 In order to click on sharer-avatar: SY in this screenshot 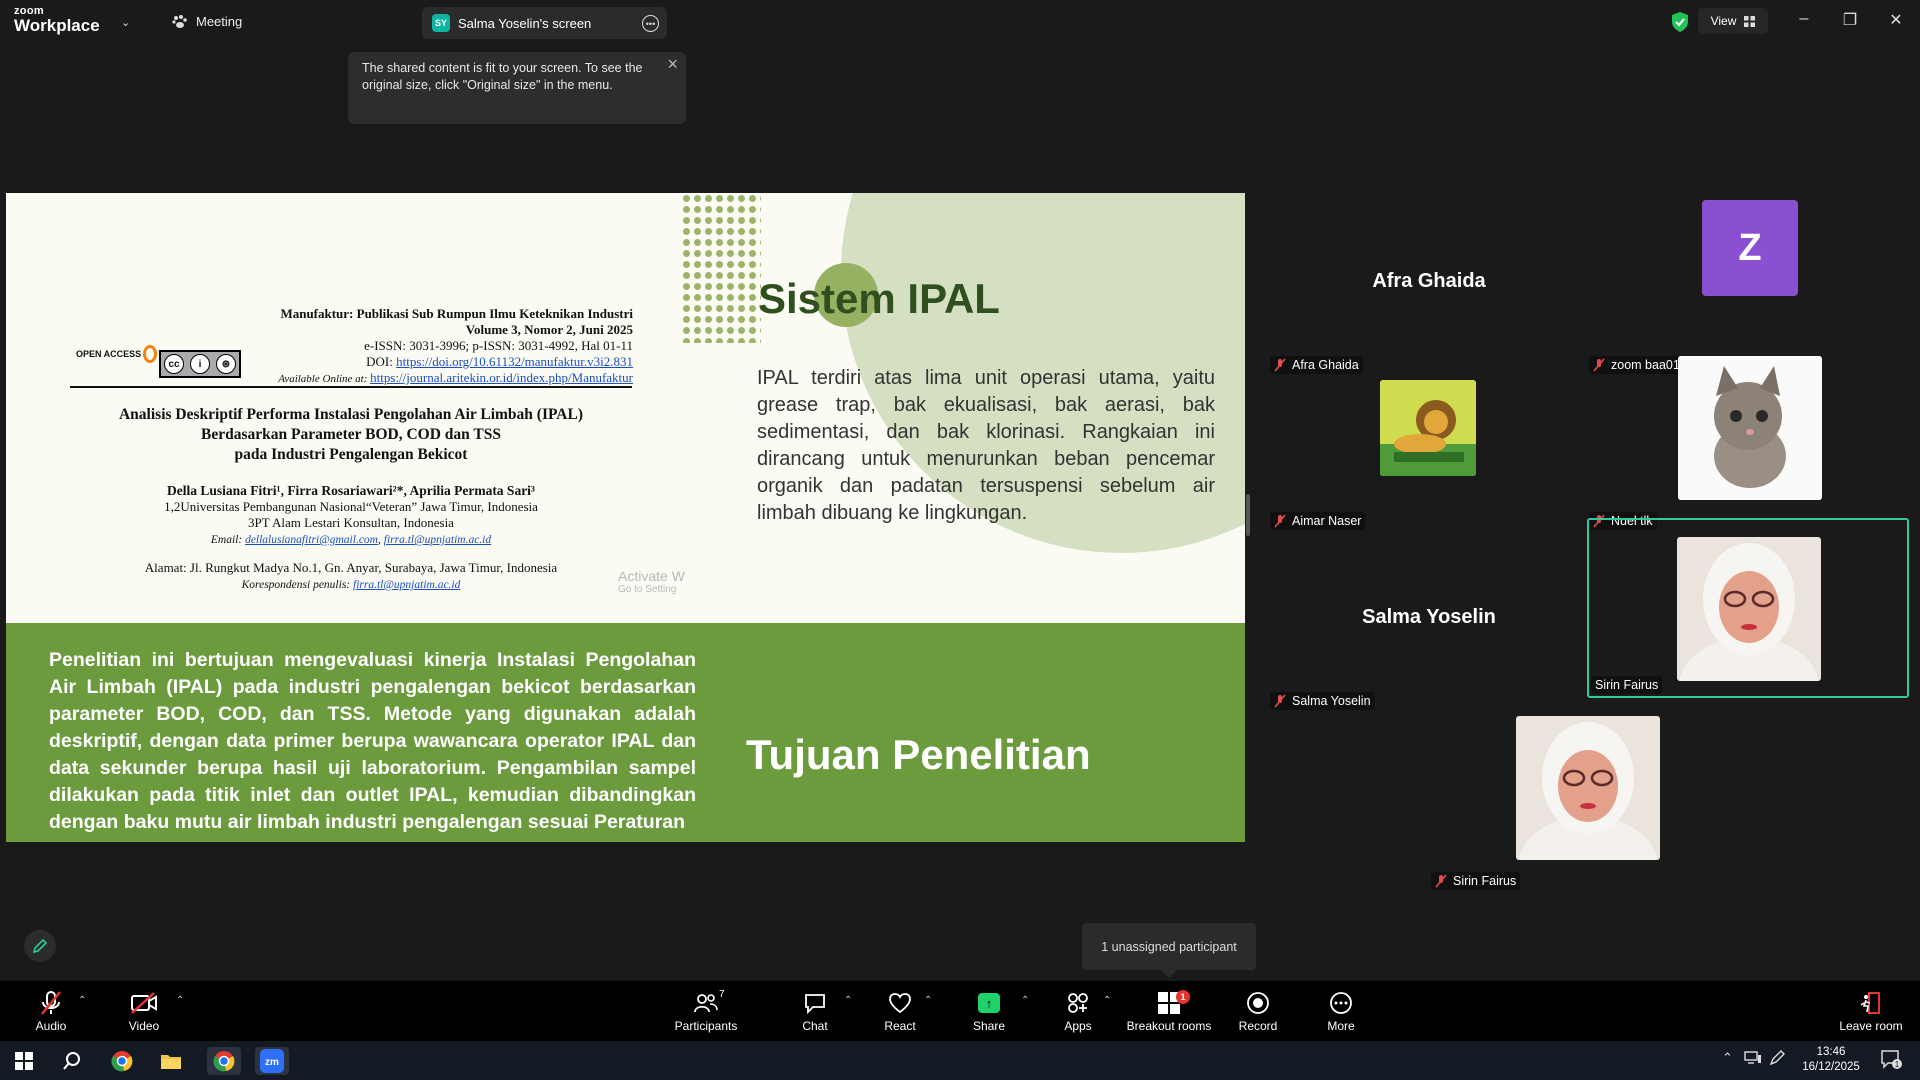, I will do `click(441, 23)`.